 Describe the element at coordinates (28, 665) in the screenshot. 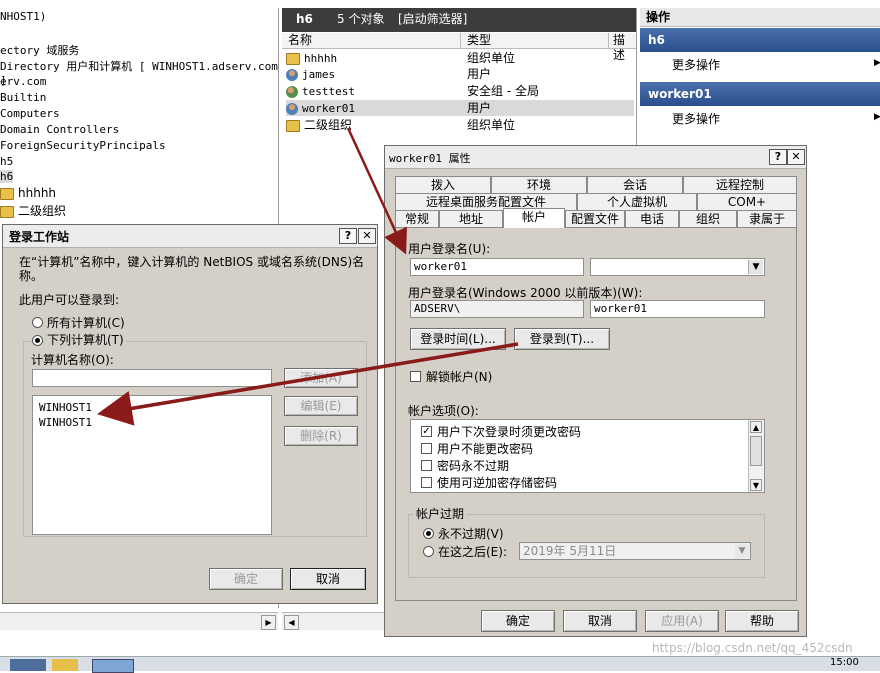

I see `start-button` at that location.